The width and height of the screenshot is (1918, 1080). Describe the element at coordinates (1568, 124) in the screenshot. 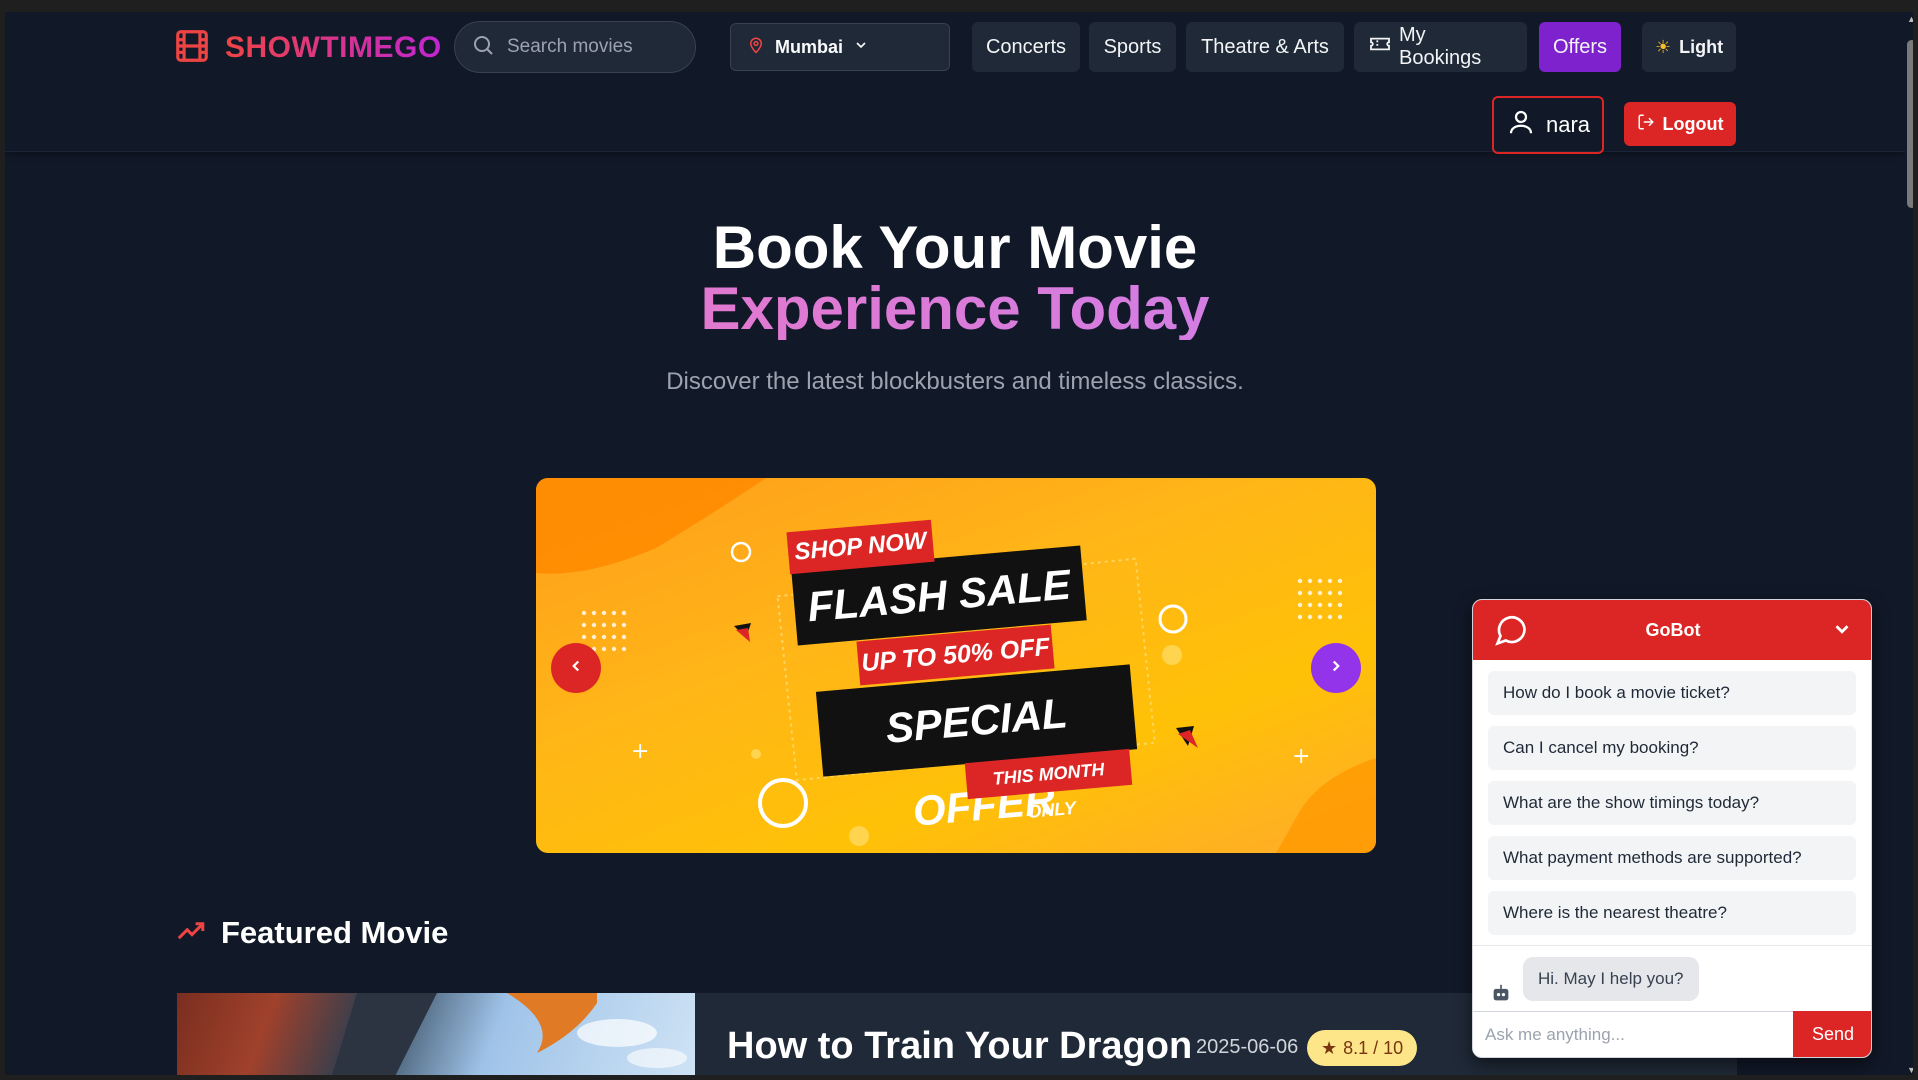

I see `user-name: nara` at that location.